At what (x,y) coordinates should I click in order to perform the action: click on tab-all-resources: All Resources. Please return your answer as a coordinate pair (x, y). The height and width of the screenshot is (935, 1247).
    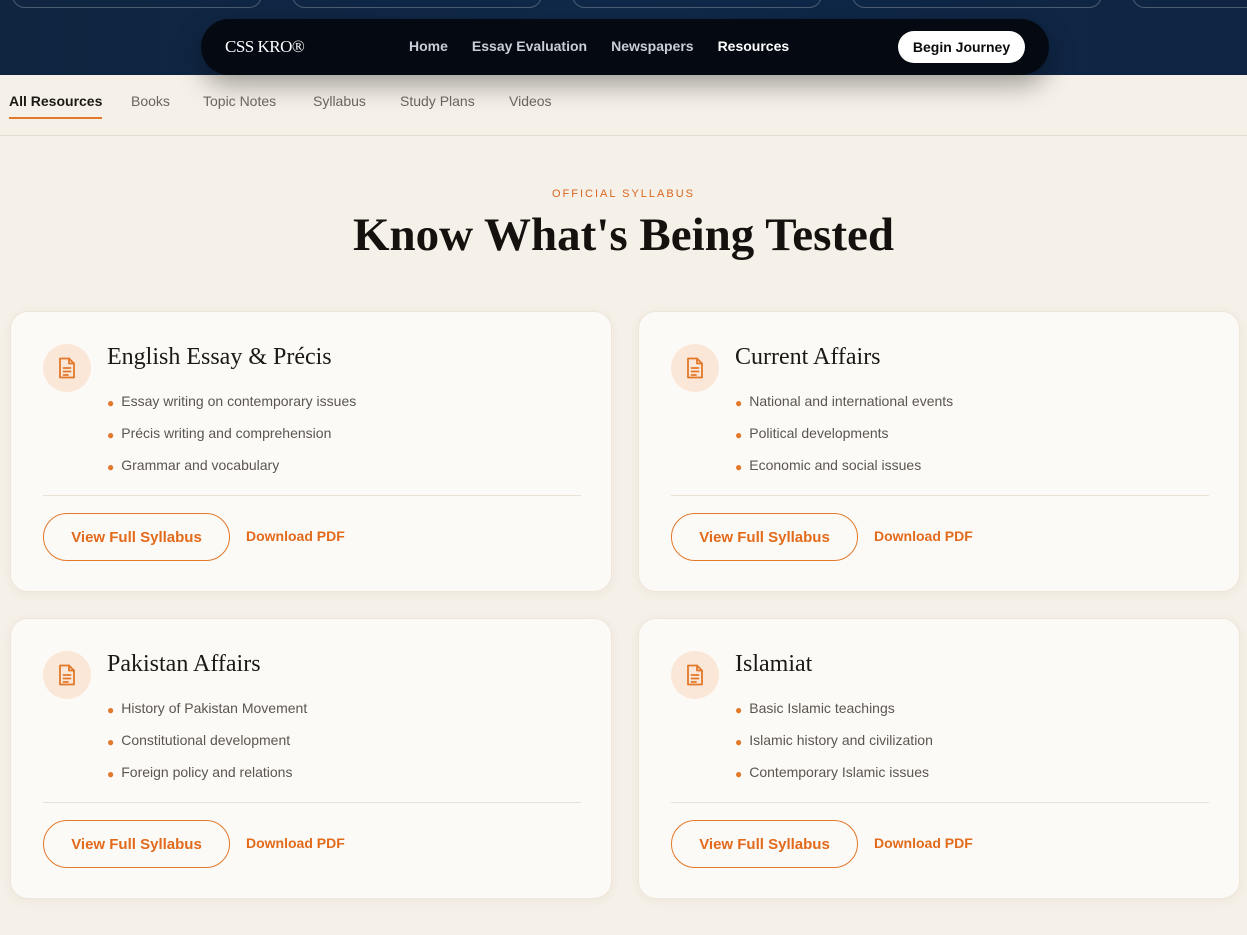
    Looking at the image, I should click on (56, 106).